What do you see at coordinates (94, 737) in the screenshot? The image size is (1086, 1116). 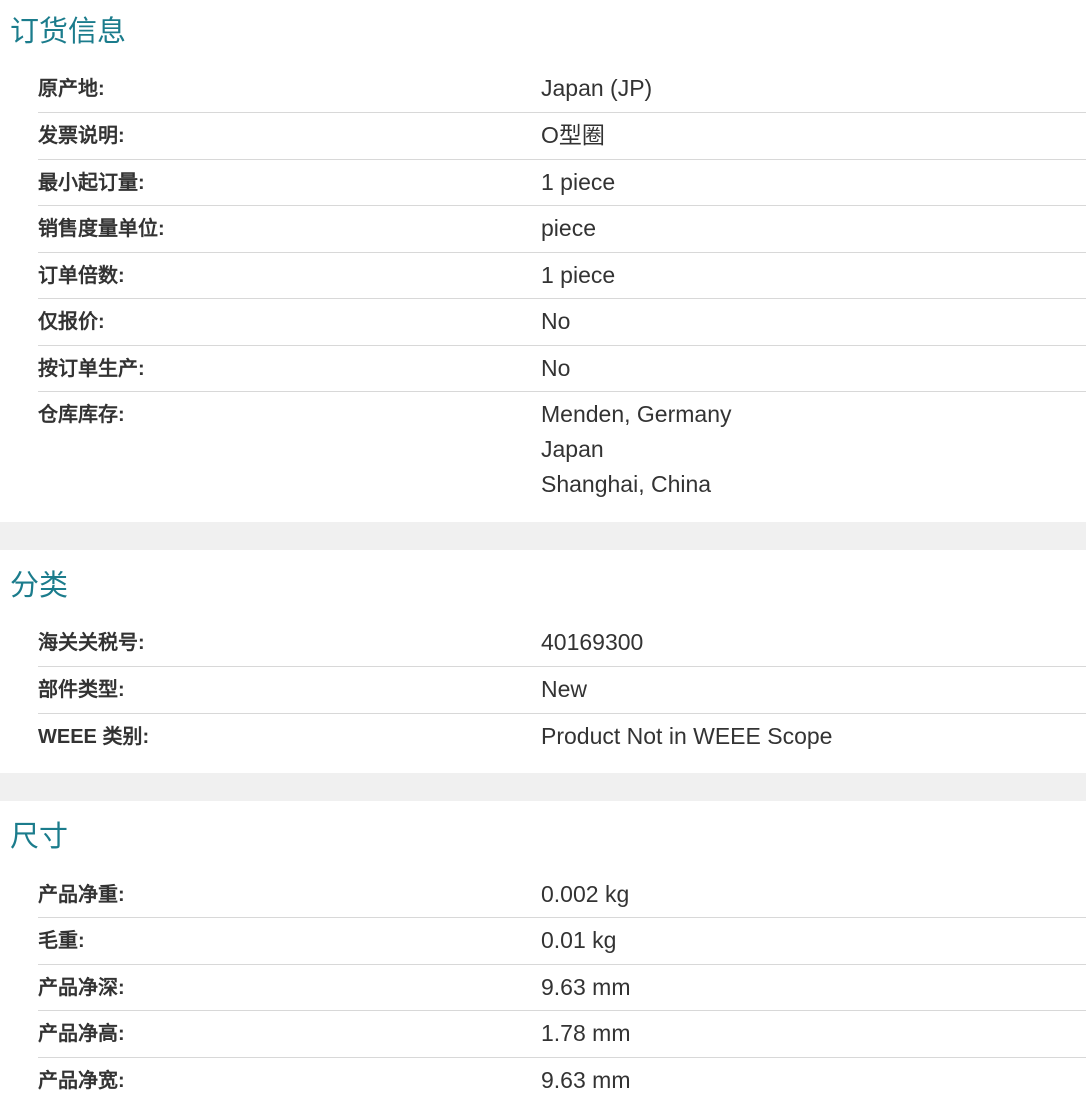 I see `row-label: WEEE 类别:` at bounding box center [94, 737].